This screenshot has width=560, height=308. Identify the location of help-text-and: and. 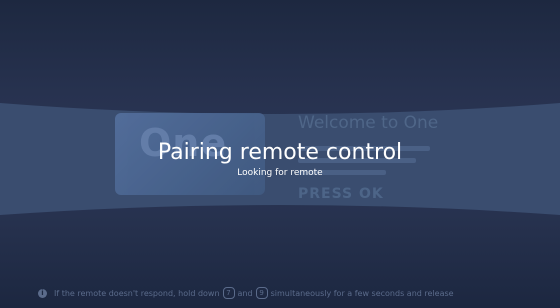
(245, 293).